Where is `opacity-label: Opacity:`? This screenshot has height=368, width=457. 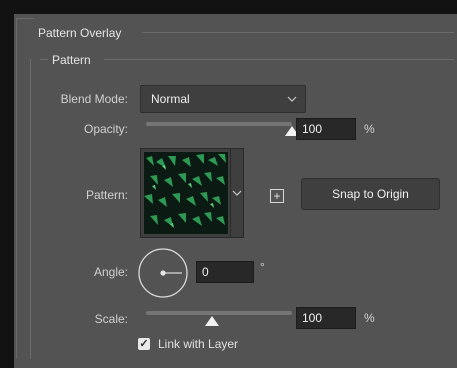 opacity-label: Opacity: is located at coordinates (105, 129).